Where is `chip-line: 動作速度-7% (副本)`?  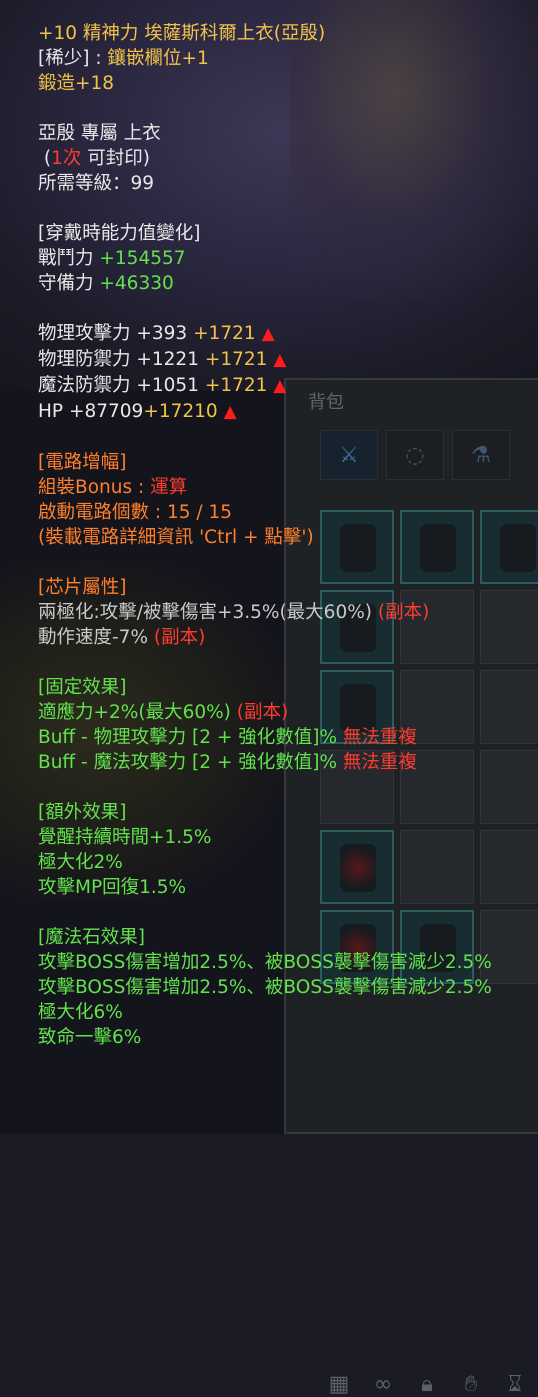
chip-line: 動作速度-7% (副本) is located at coordinates (122, 637).